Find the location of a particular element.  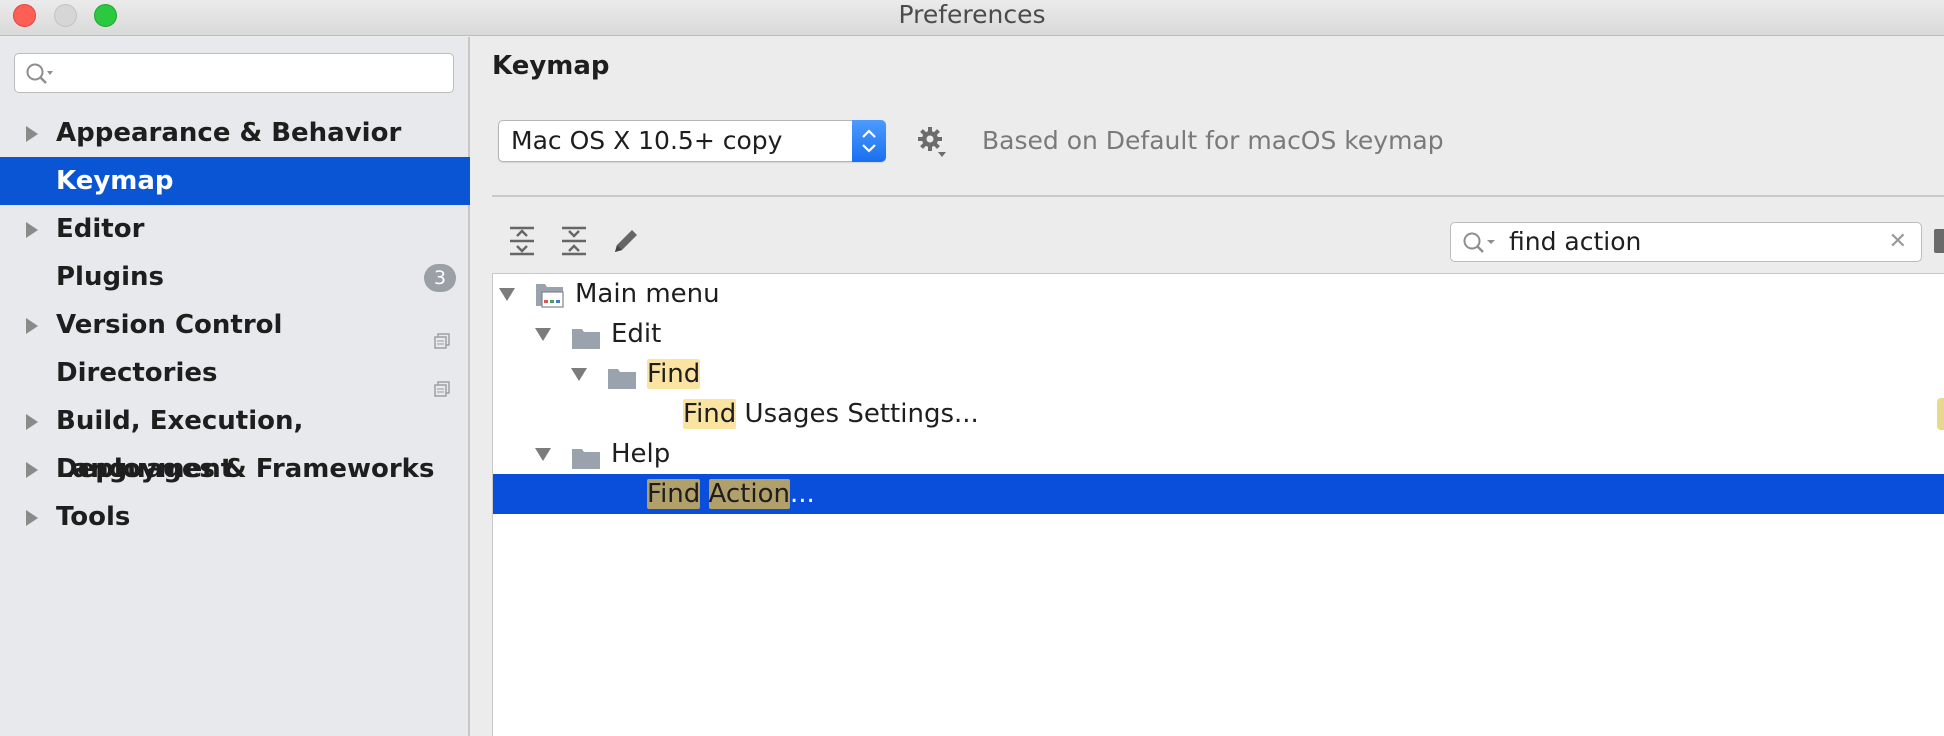

sidebar-item-directories: Directories is located at coordinates (235, 373).